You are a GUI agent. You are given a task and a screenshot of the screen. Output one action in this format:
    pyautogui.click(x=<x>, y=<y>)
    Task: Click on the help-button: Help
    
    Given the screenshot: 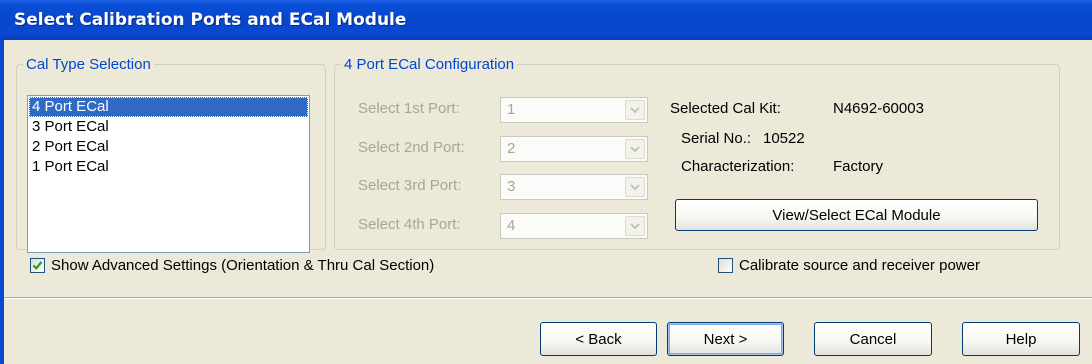 What is the action you would take?
    pyautogui.click(x=1021, y=339)
    